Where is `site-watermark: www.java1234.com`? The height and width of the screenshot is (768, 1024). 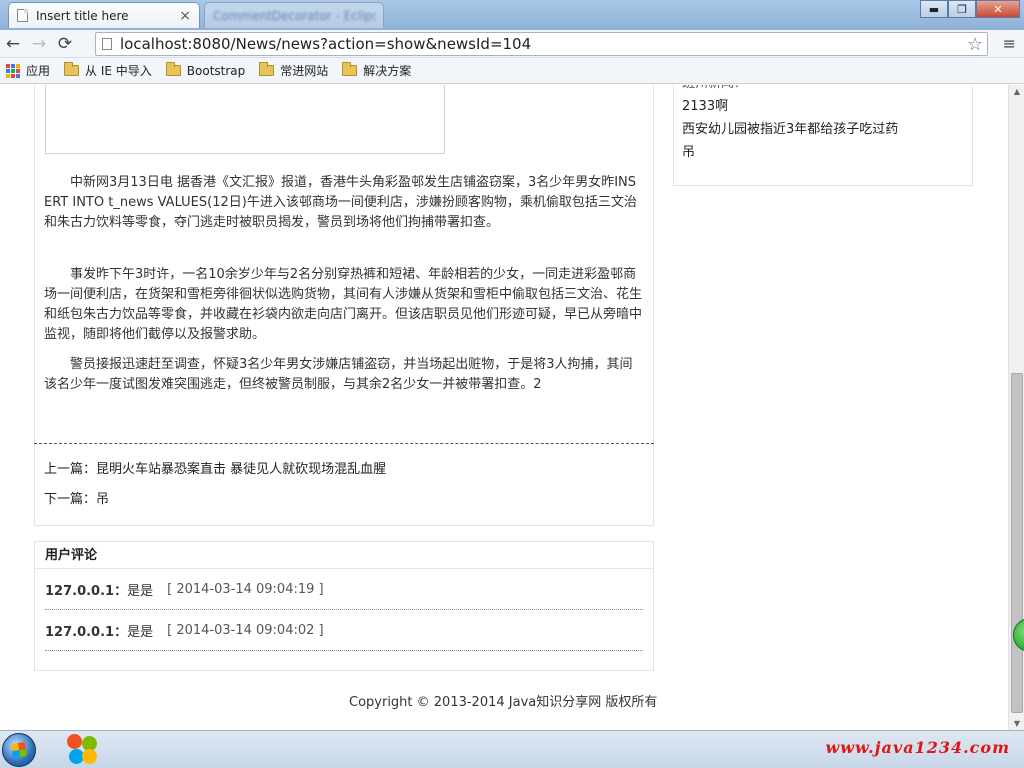 site-watermark: www.java1234.com is located at coordinates (917, 747).